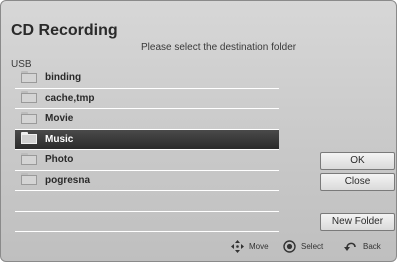  Describe the element at coordinates (350, 246) in the screenshot. I see `return-arrow-icon` at that location.